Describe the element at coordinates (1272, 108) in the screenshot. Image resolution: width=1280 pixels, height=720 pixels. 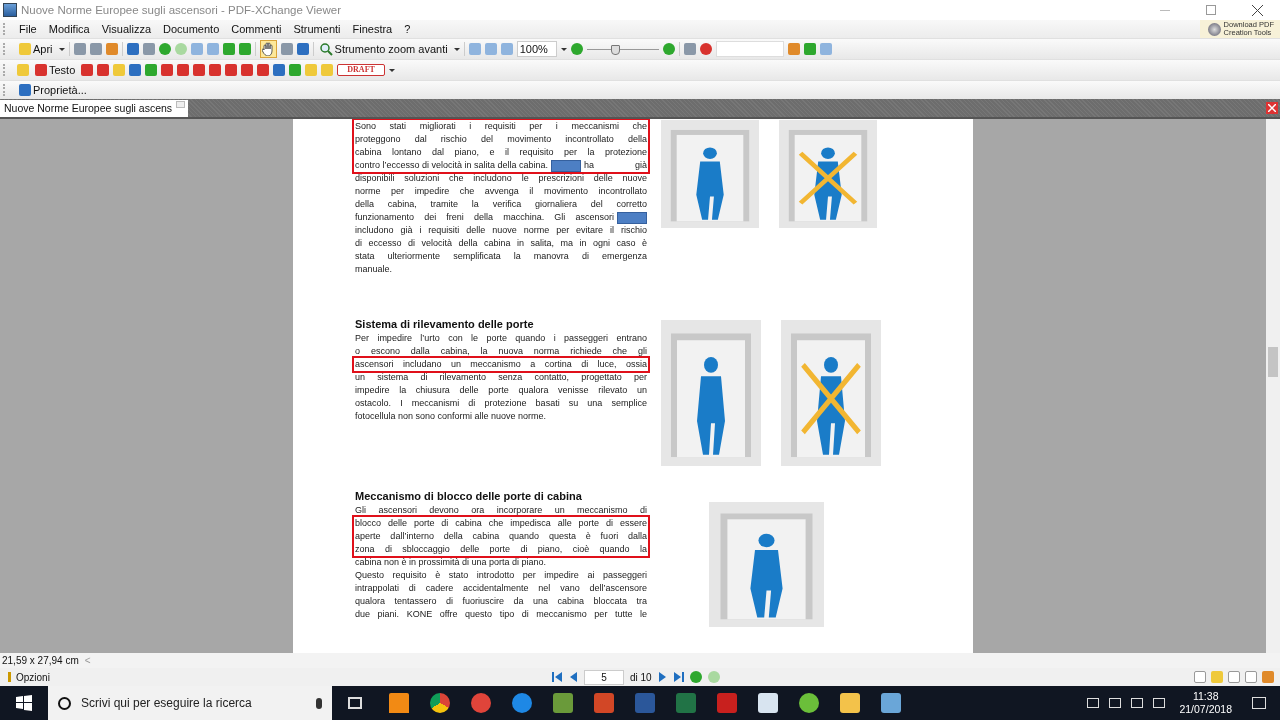
I see `close-document-button` at that location.